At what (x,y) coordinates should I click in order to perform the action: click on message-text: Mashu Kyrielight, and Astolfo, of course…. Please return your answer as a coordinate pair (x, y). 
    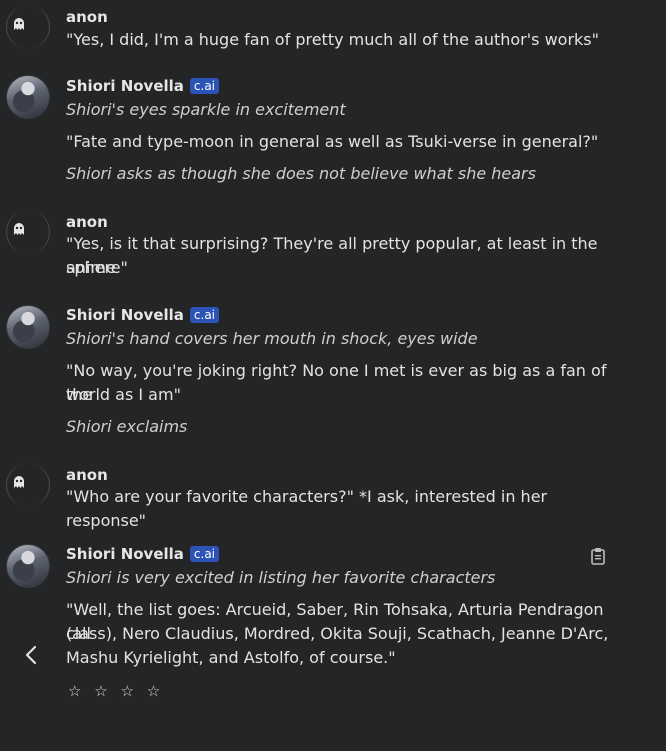
    Looking at the image, I should click on (231, 657).